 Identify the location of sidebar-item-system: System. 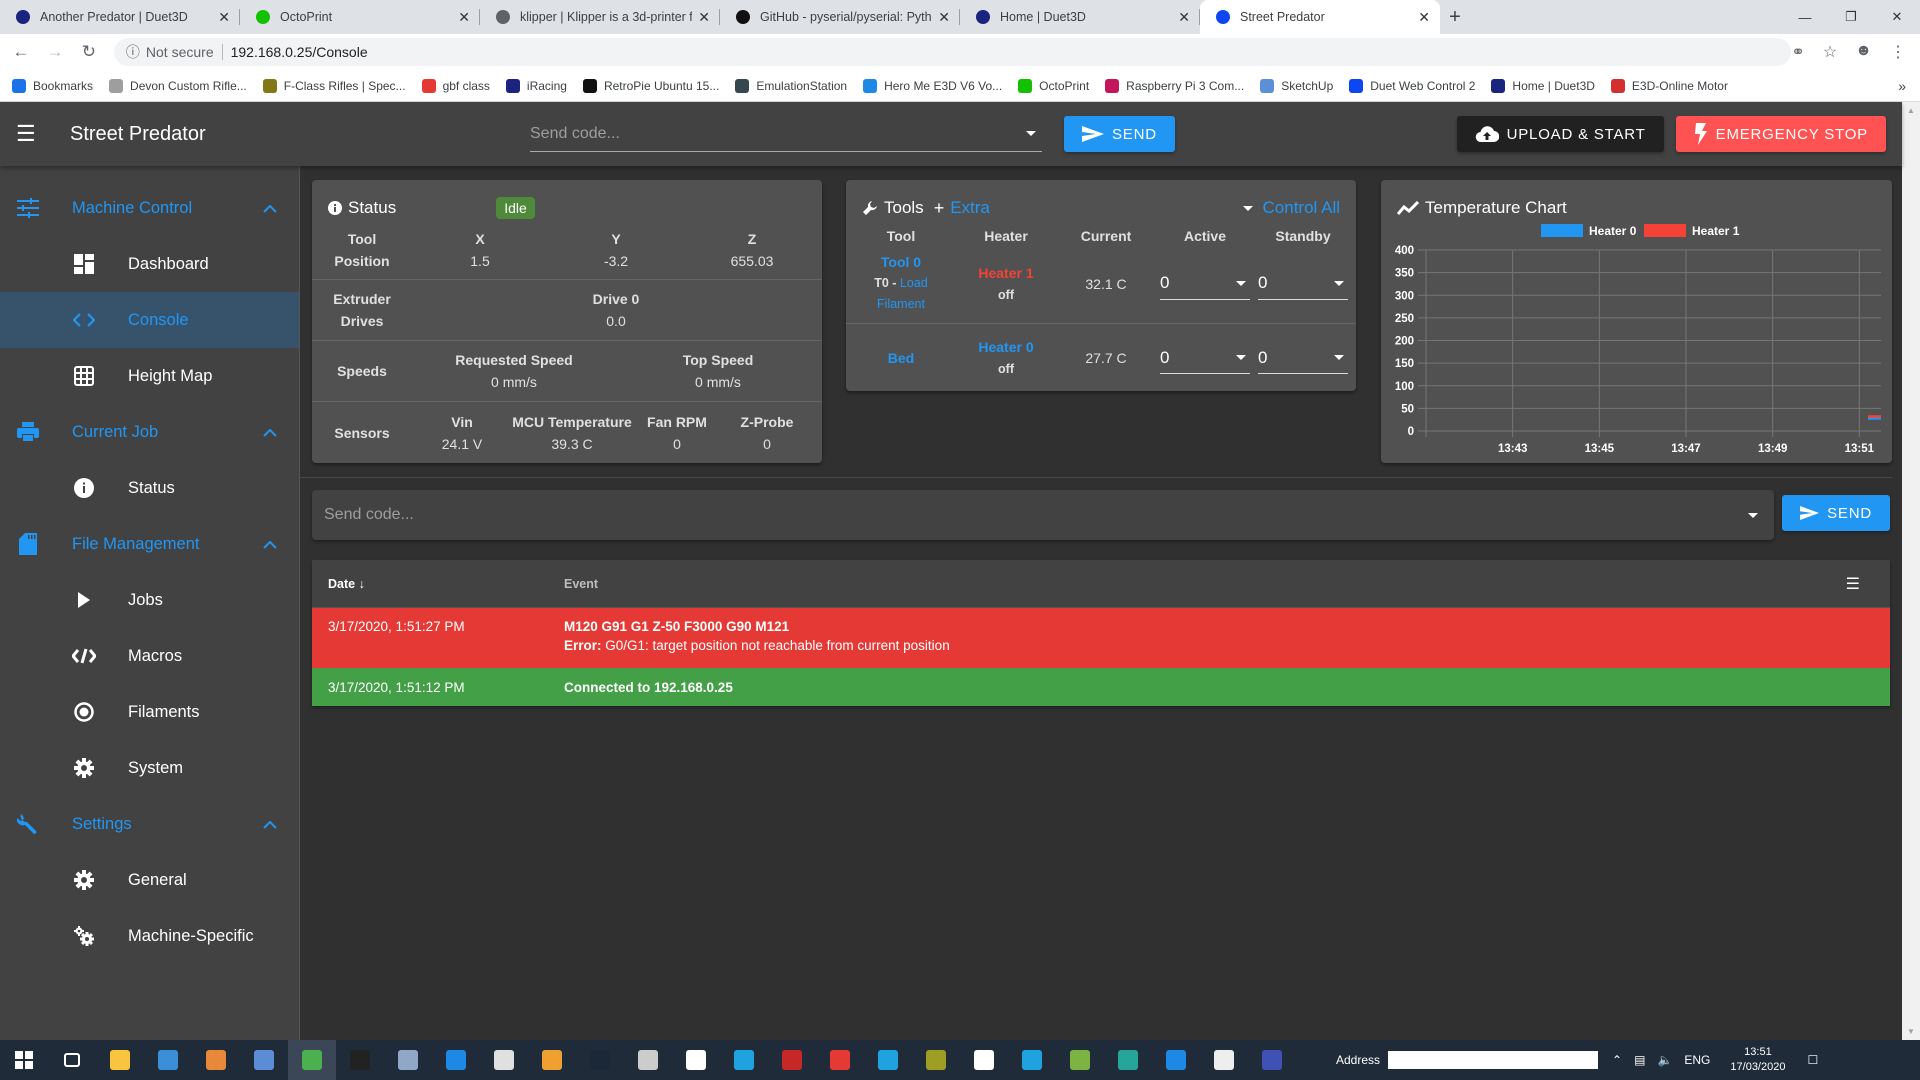
(149, 768).